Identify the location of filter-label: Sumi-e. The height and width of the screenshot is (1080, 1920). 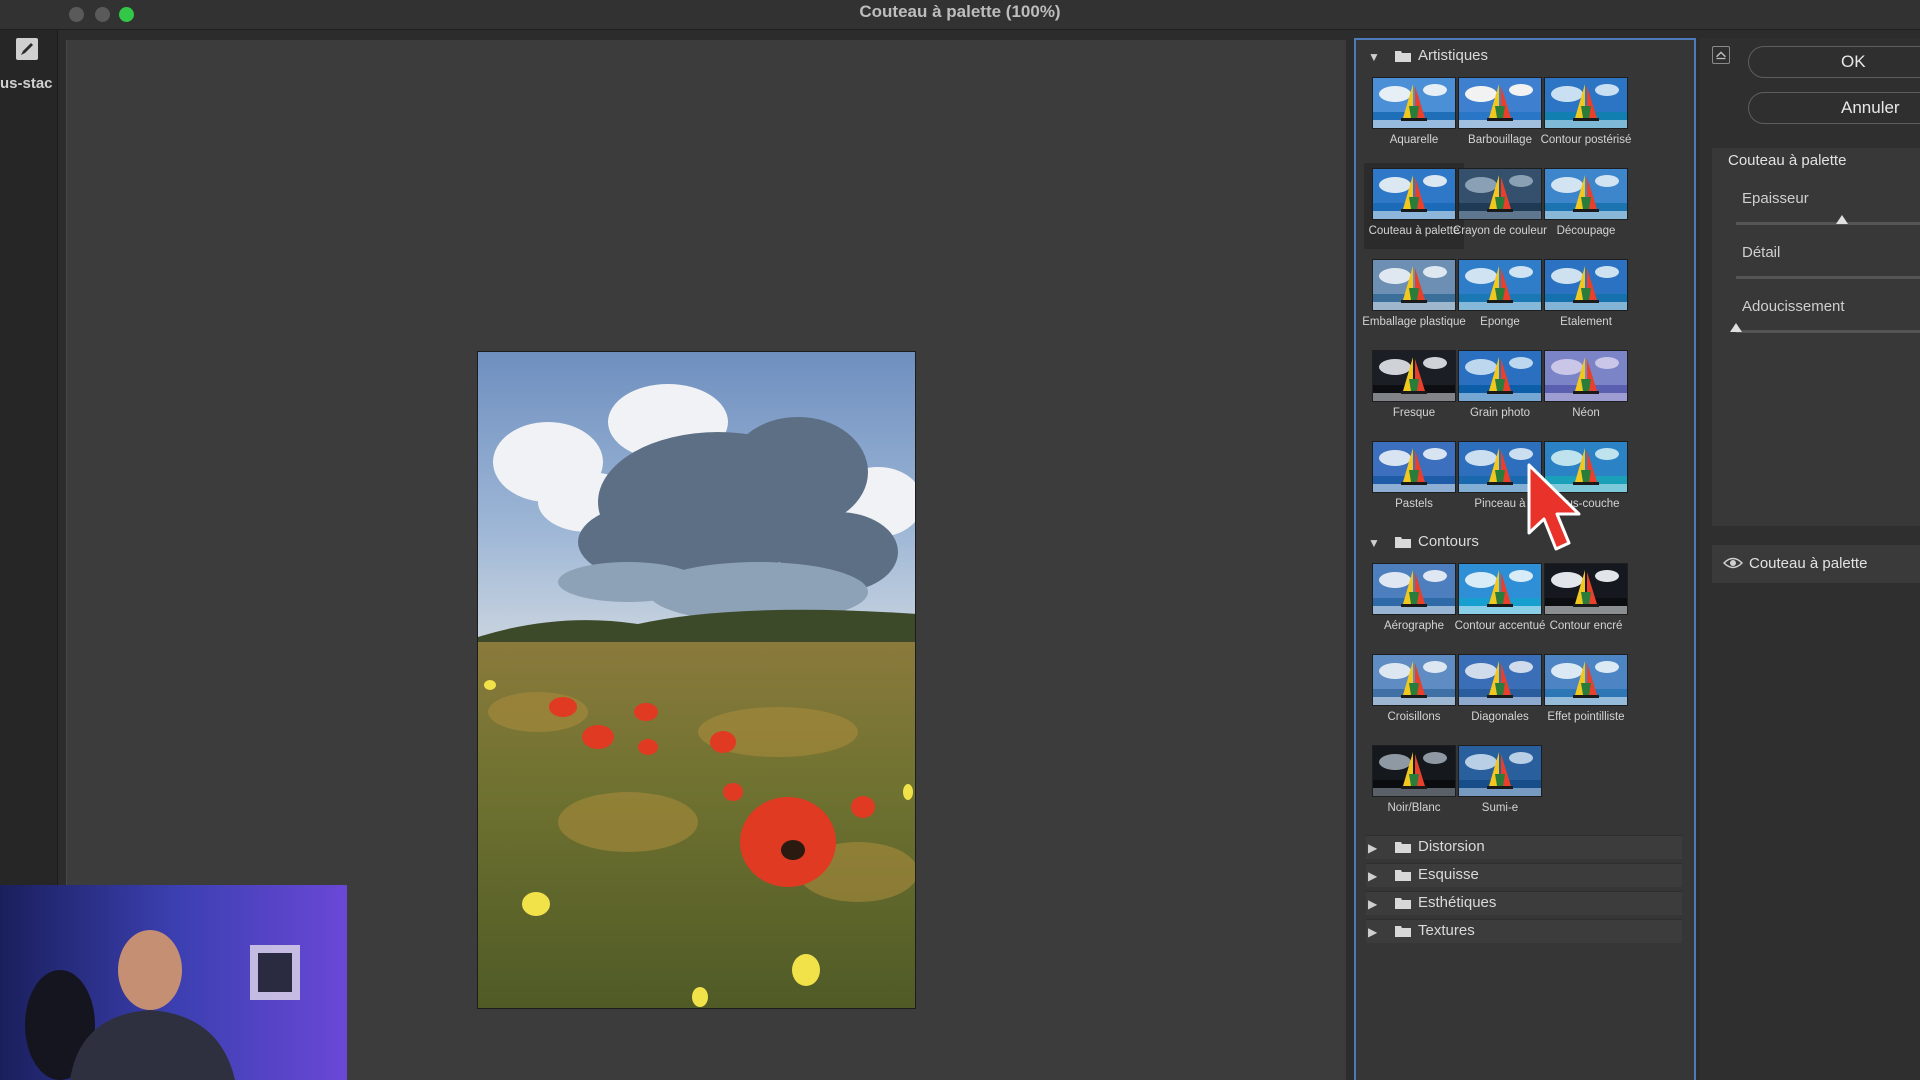
(1500, 808).